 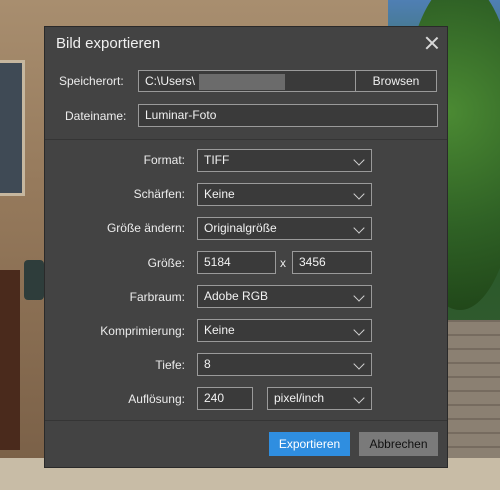 What do you see at coordinates (283, 263) in the screenshot?
I see `size-separator: x` at bounding box center [283, 263].